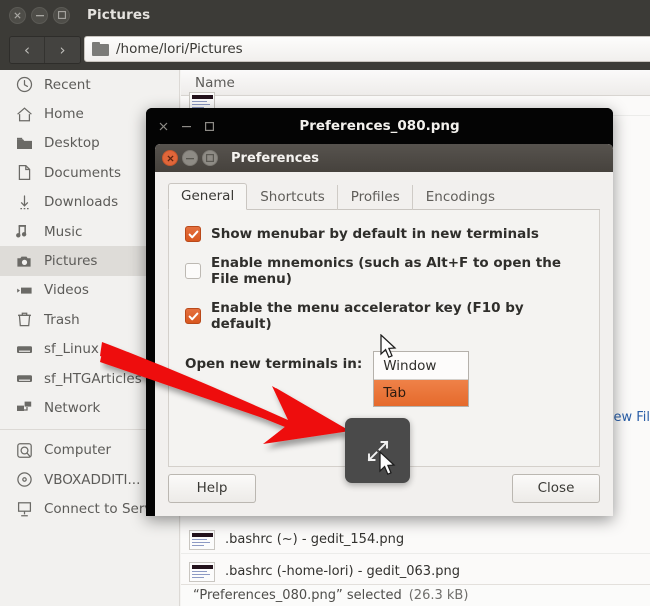 This screenshot has width=650, height=606. What do you see at coordinates (62, 50) in the screenshot?
I see `forward-button: ›` at bounding box center [62, 50].